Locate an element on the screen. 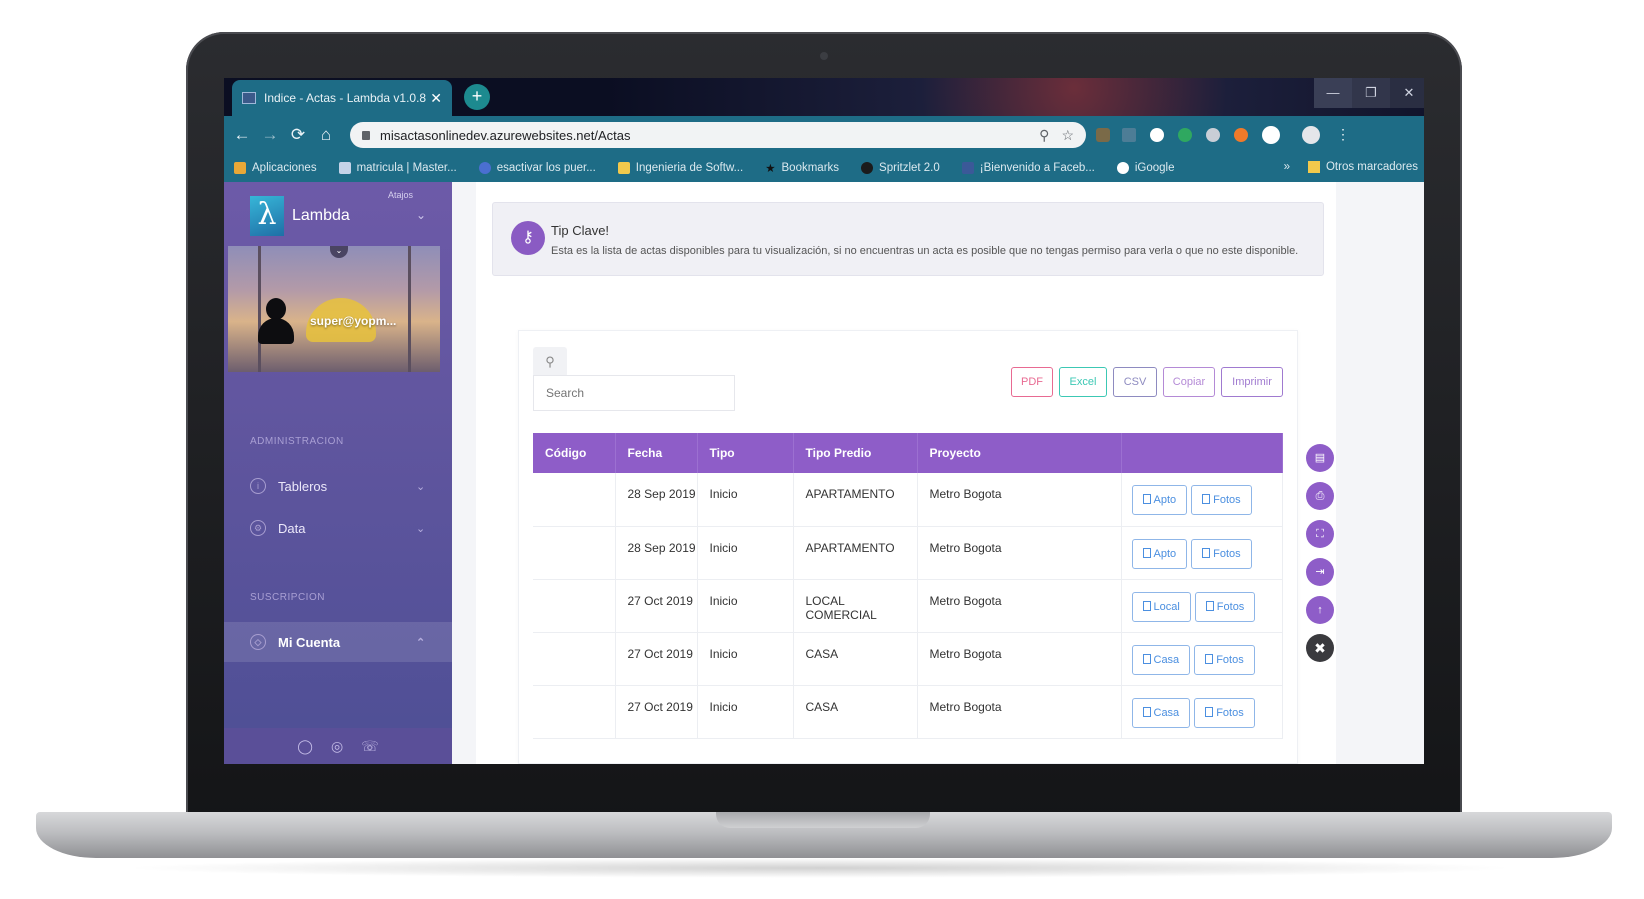 The image size is (1644, 899). laptop-notch is located at coordinates (823, 820).